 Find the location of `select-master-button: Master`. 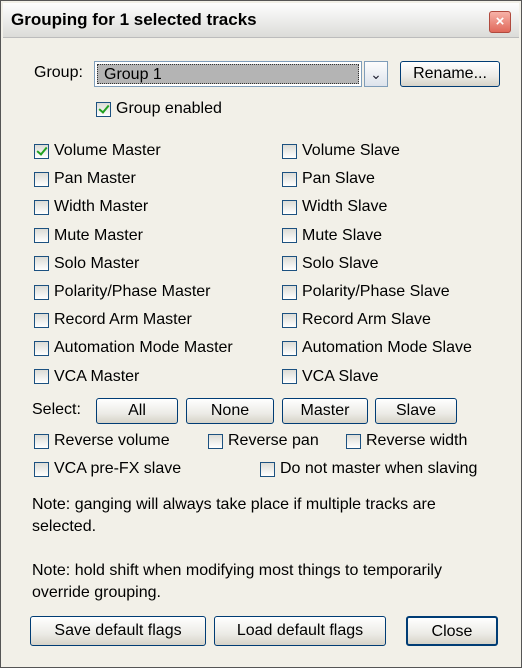

select-master-button: Master is located at coordinates (325, 411).